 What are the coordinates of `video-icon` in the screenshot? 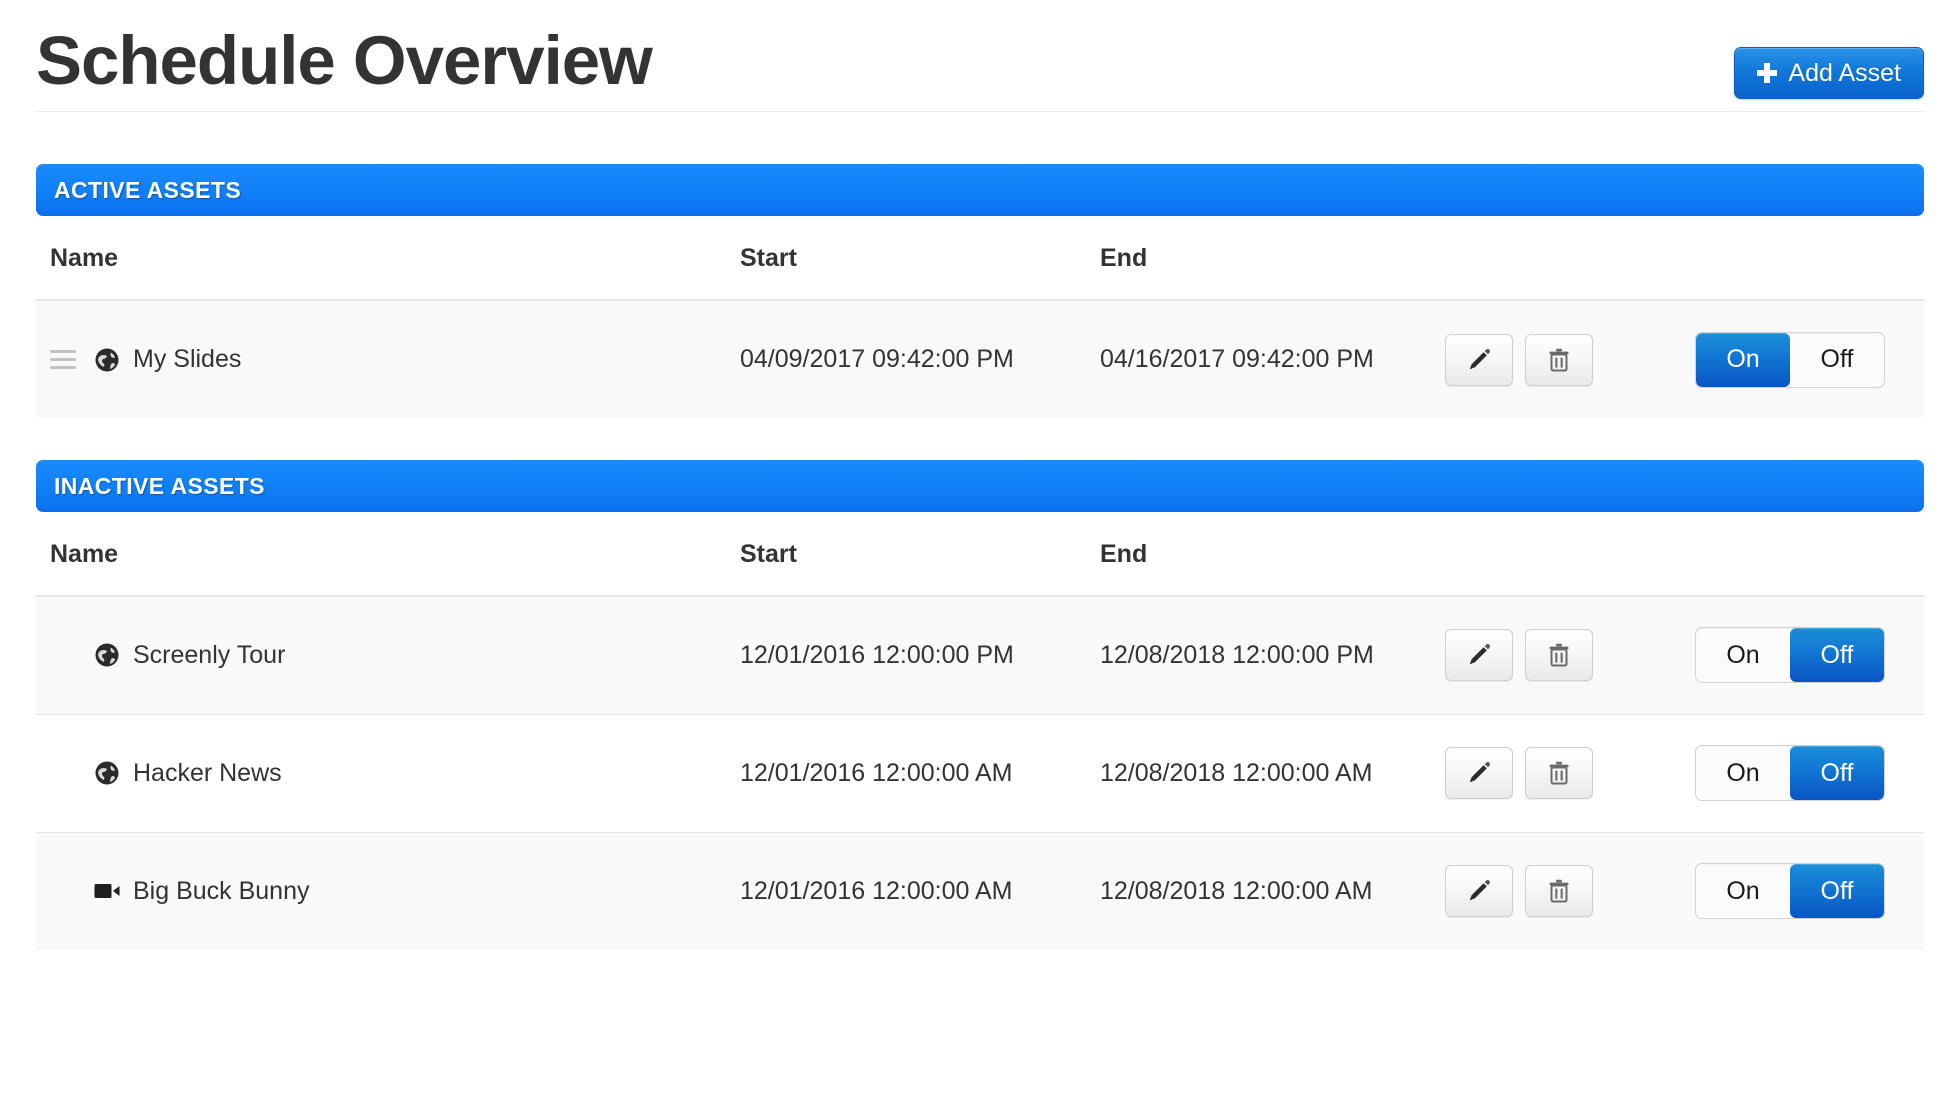 It's located at (107, 891).